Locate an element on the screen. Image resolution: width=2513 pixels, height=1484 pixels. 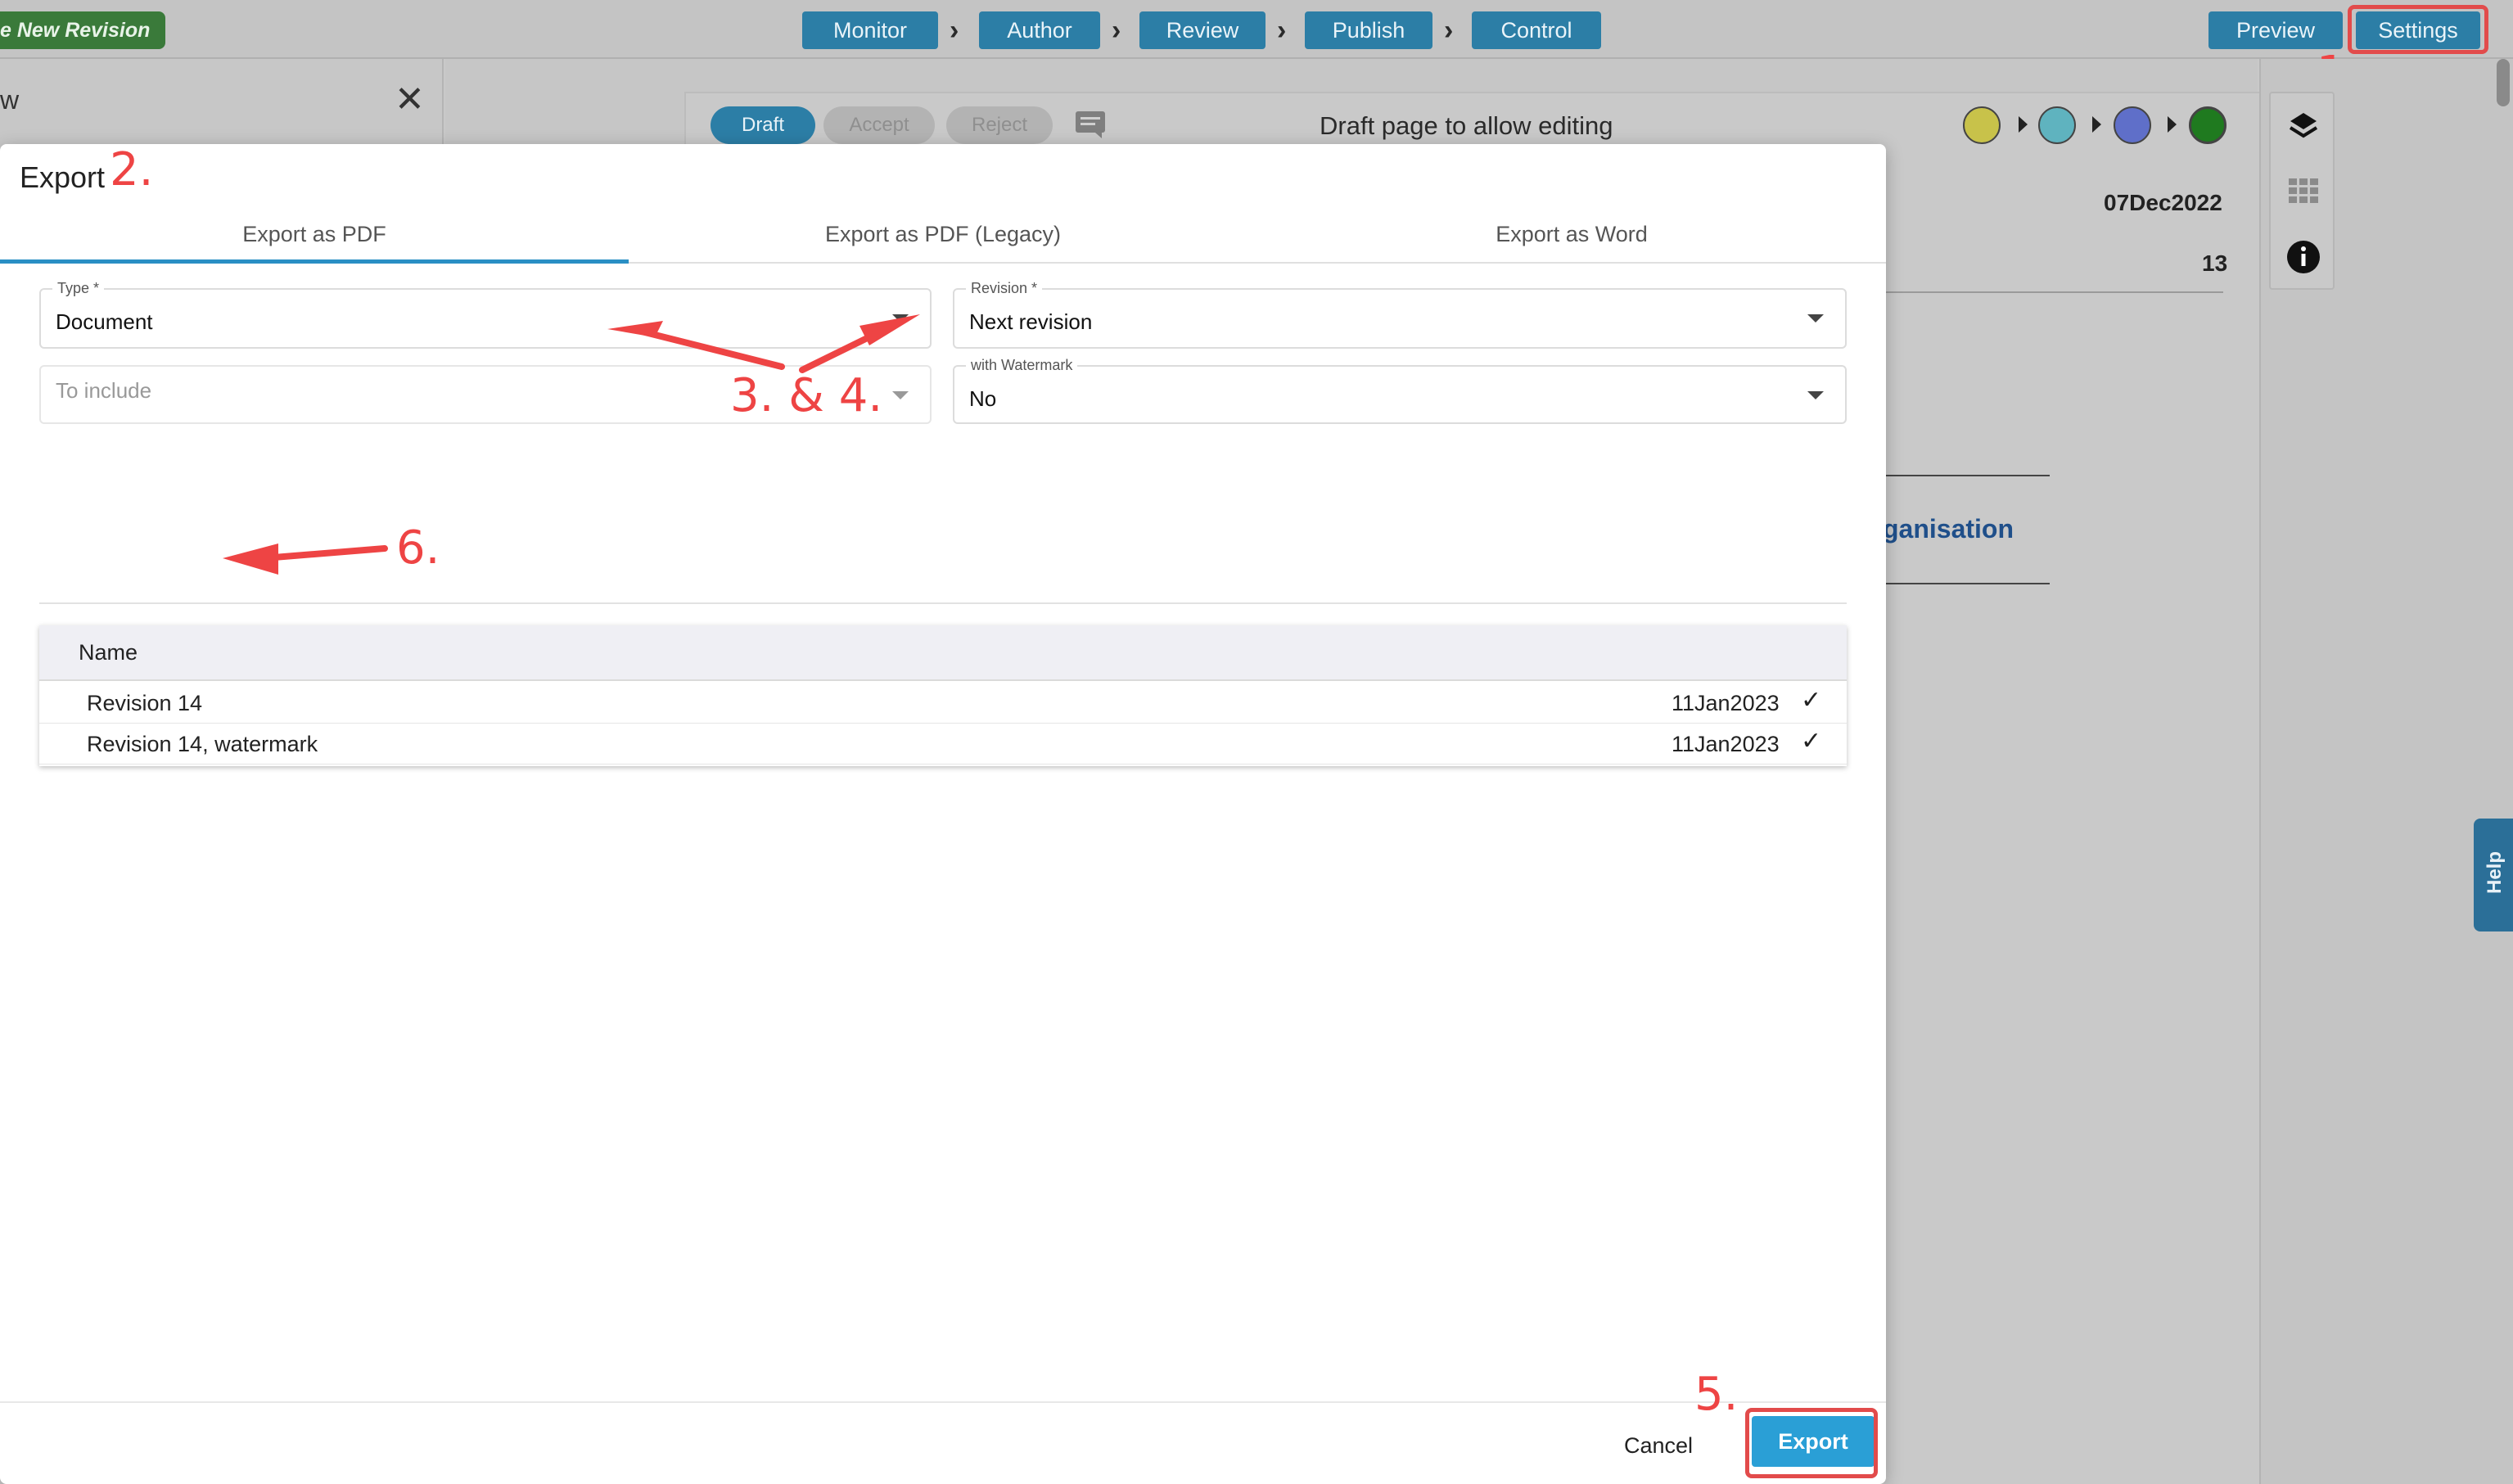
type-value: Document is located at coordinates (104, 321).